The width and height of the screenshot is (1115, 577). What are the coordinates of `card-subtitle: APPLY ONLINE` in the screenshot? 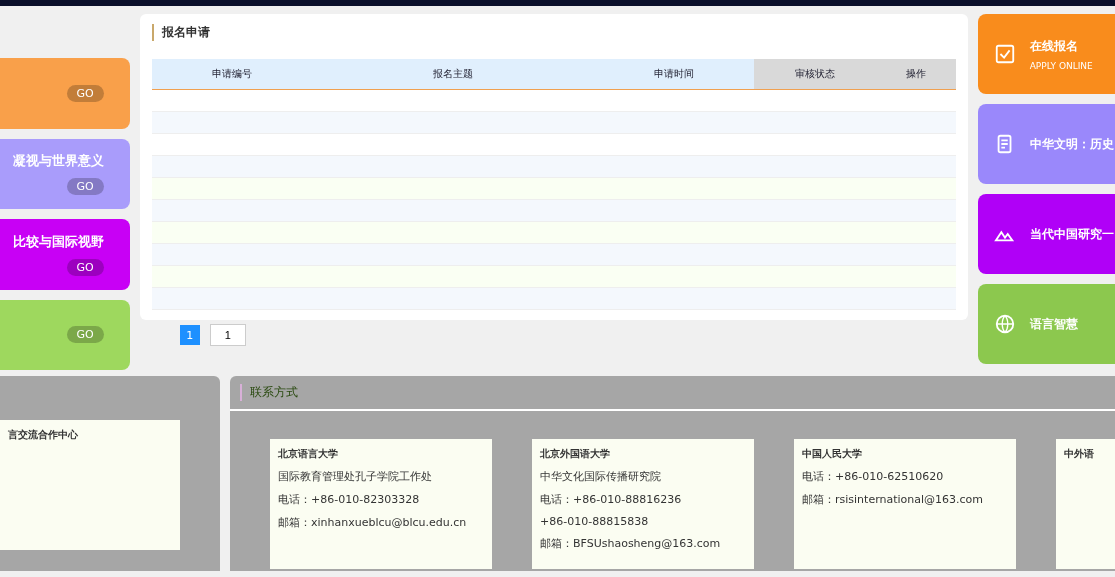 It's located at (1061, 65).